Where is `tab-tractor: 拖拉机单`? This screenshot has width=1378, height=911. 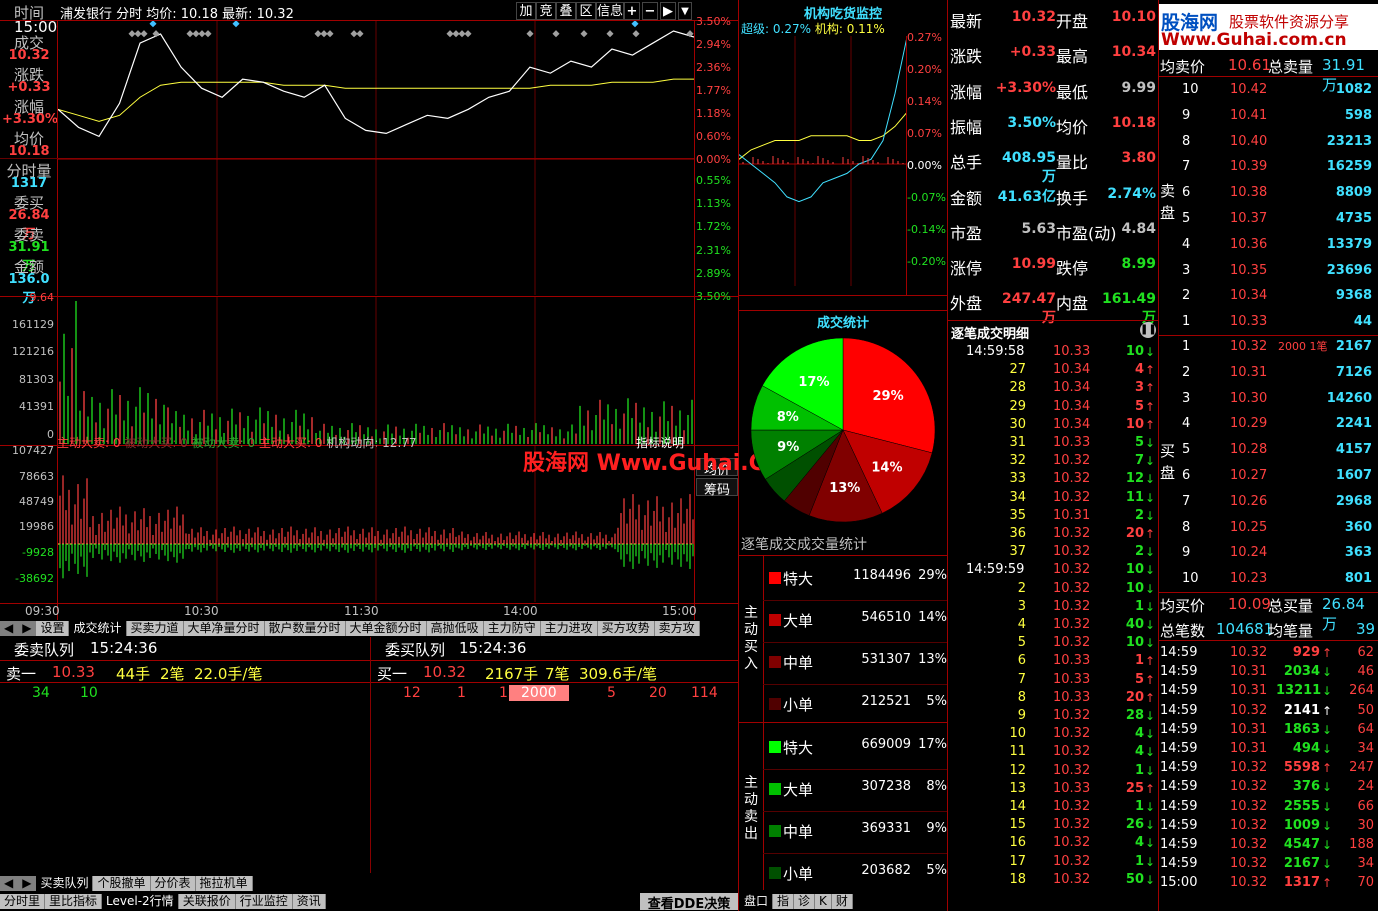
tab-tractor: 拖拉机单 is located at coordinates (224, 883).